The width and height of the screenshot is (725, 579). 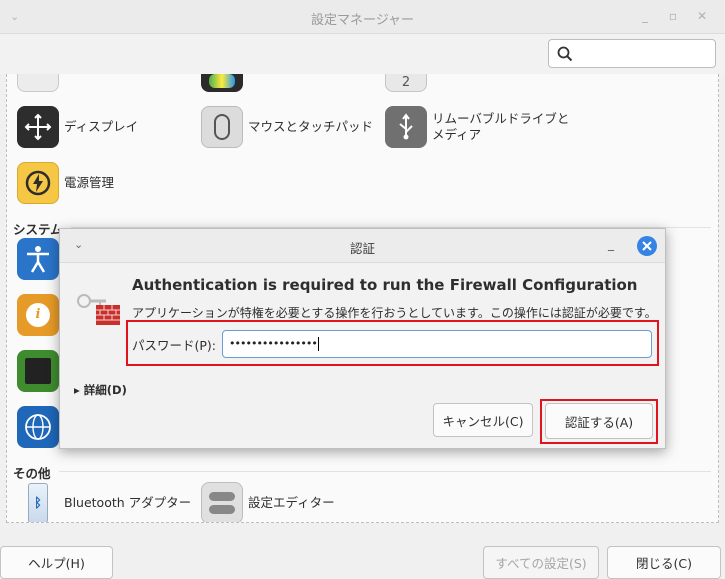 What do you see at coordinates (599, 421) in the screenshot?
I see `authenticate-button: 認証する(A)` at bounding box center [599, 421].